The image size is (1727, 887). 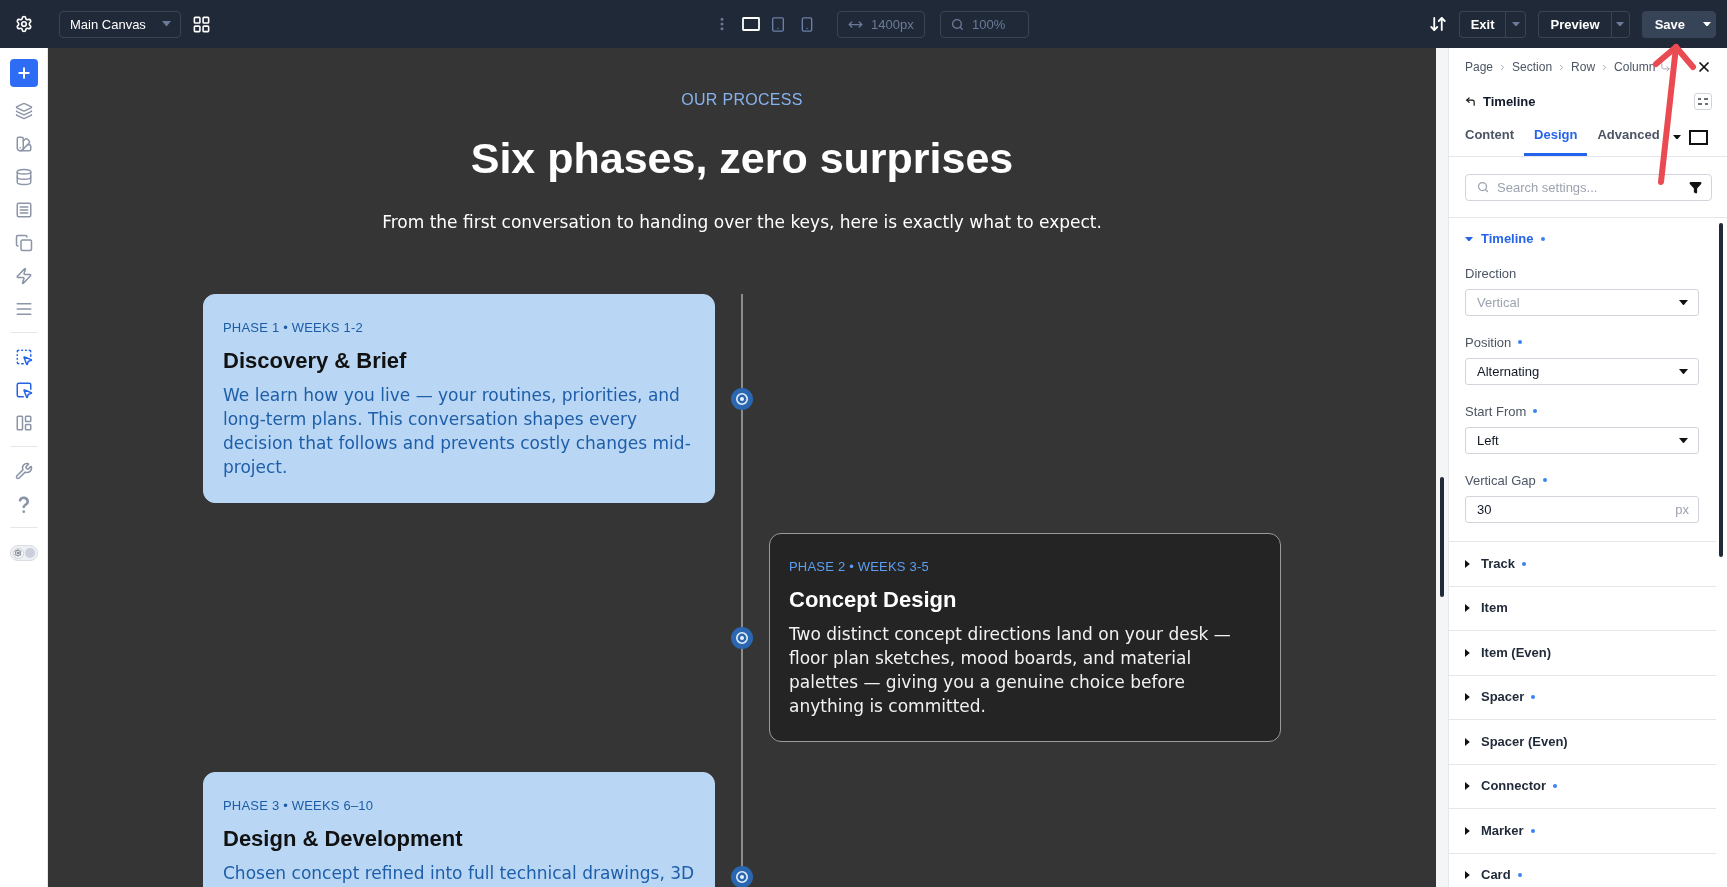 I want to click on toolbar-button: Exit, so click(x=1482, y=24).